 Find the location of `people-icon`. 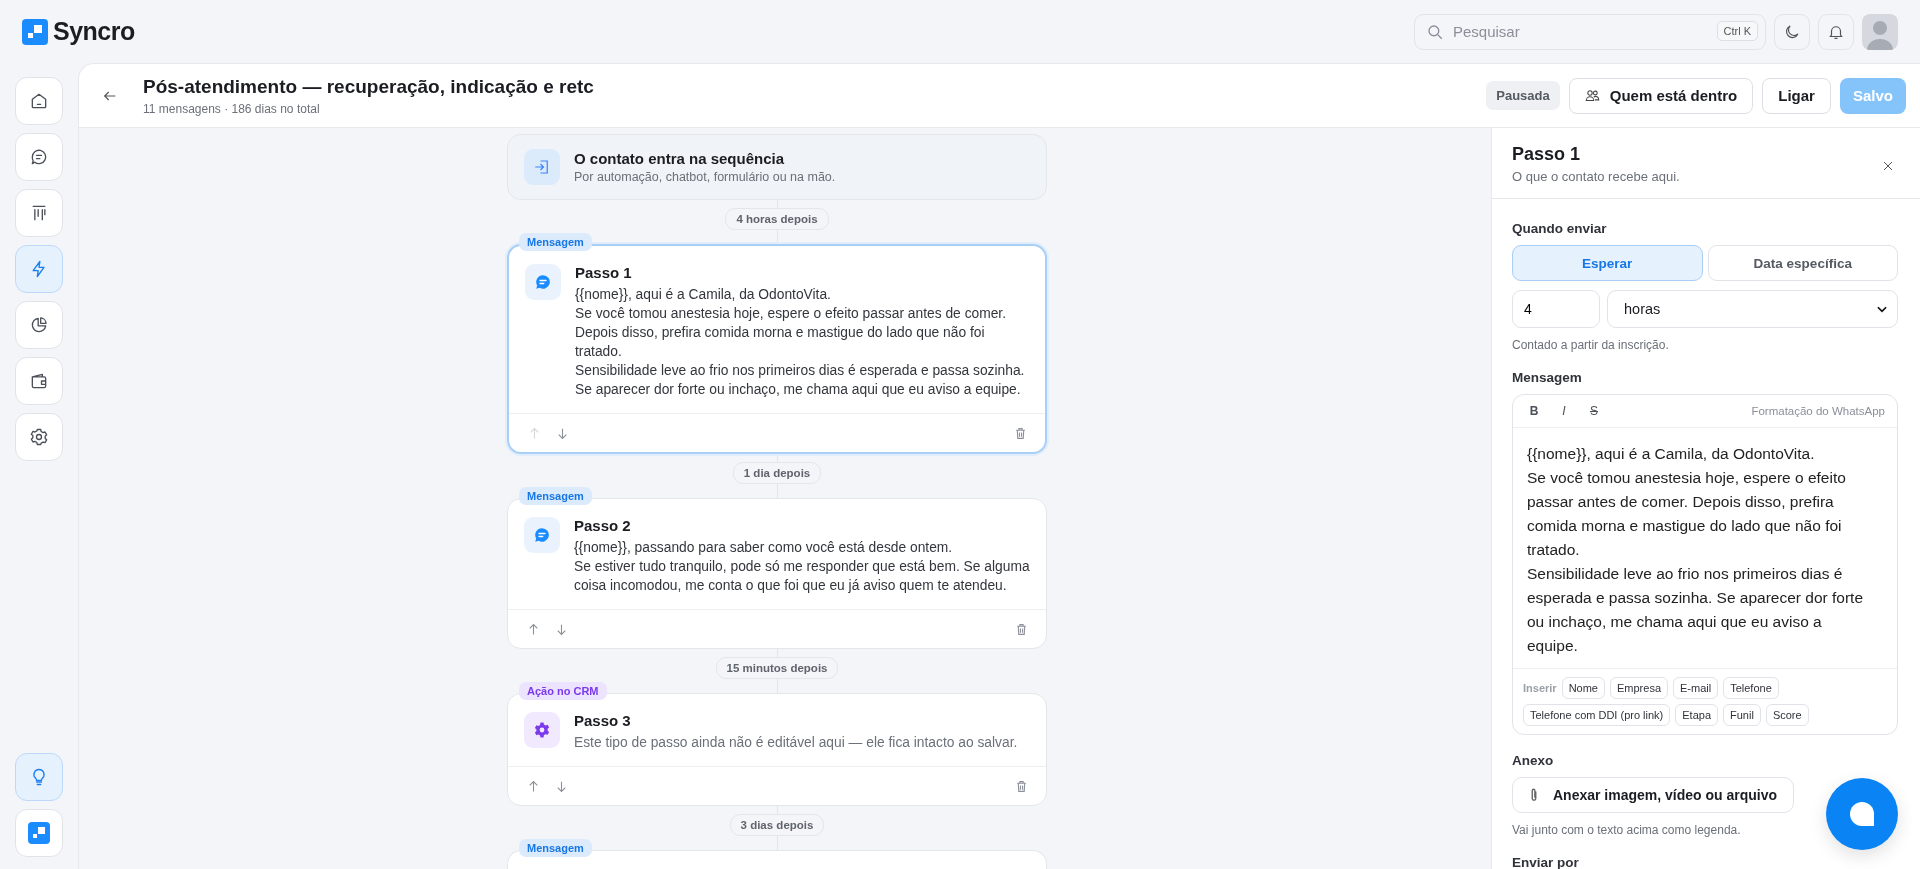

people-icon is located at coordinates (1592, 95).